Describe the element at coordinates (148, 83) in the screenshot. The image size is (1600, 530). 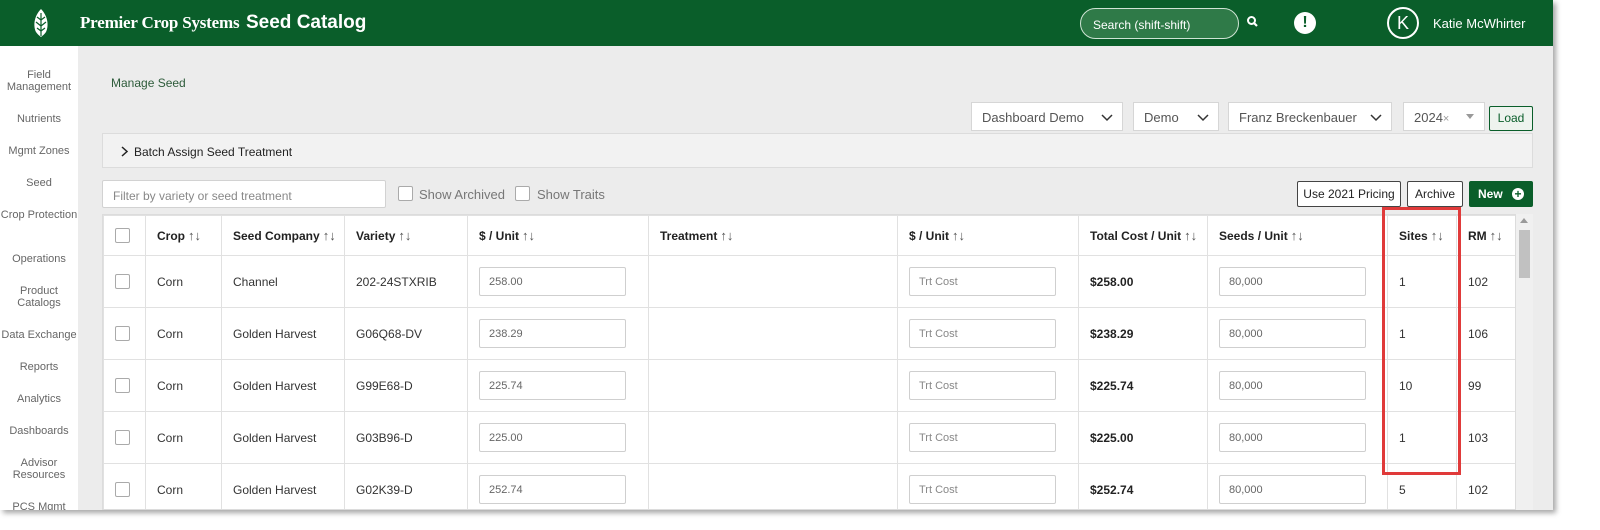
I see `breadcrumb: Manage Seed` at that location.